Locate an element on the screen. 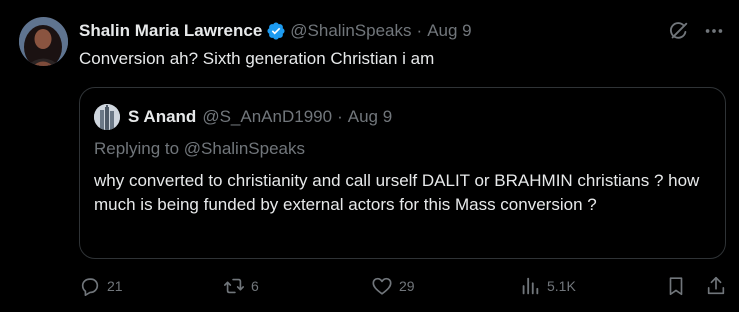 This screenshot has height=312, width=739. views-button: 5.1K is located at coordinates (547, 286).